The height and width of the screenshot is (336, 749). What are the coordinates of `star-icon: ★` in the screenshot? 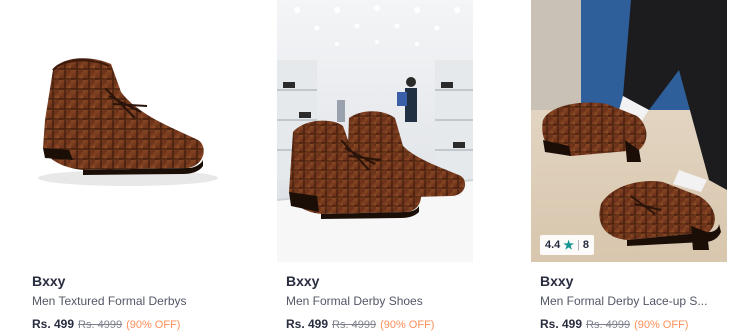 It's located at (569, 245).